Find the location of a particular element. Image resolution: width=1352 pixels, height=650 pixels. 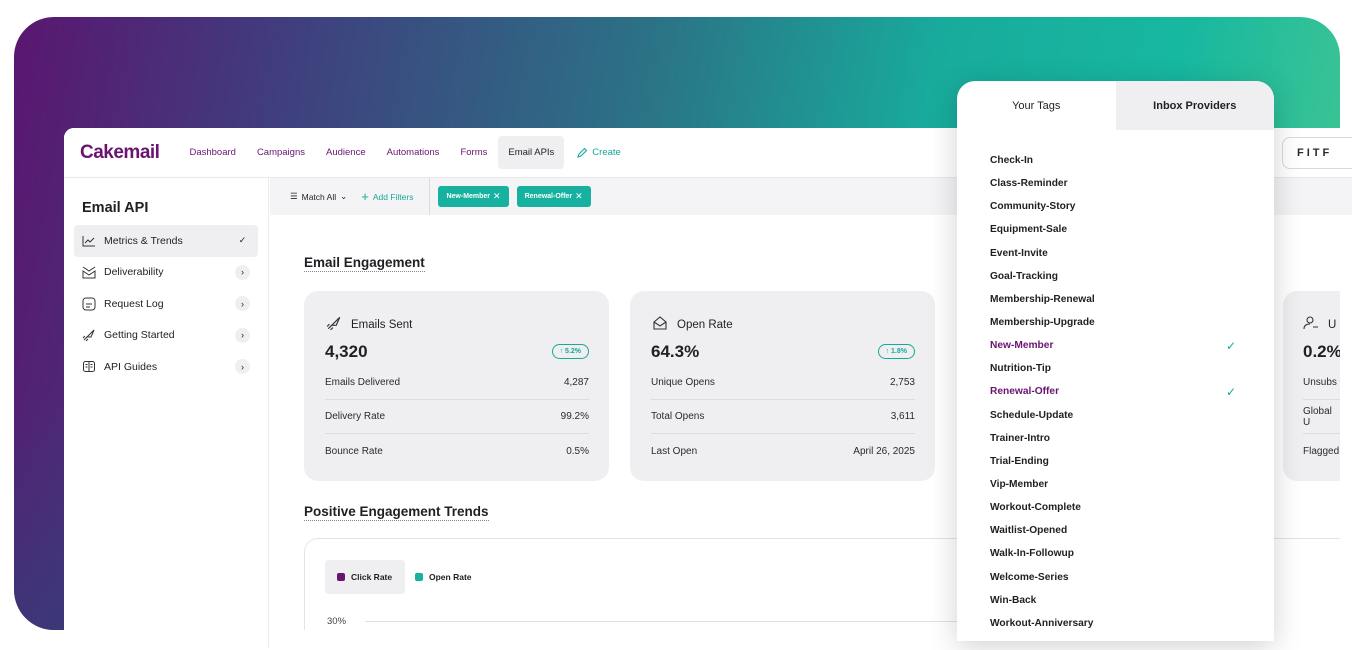

tag-label: Workout-Anniversary is located at coordinates (1042, 623).